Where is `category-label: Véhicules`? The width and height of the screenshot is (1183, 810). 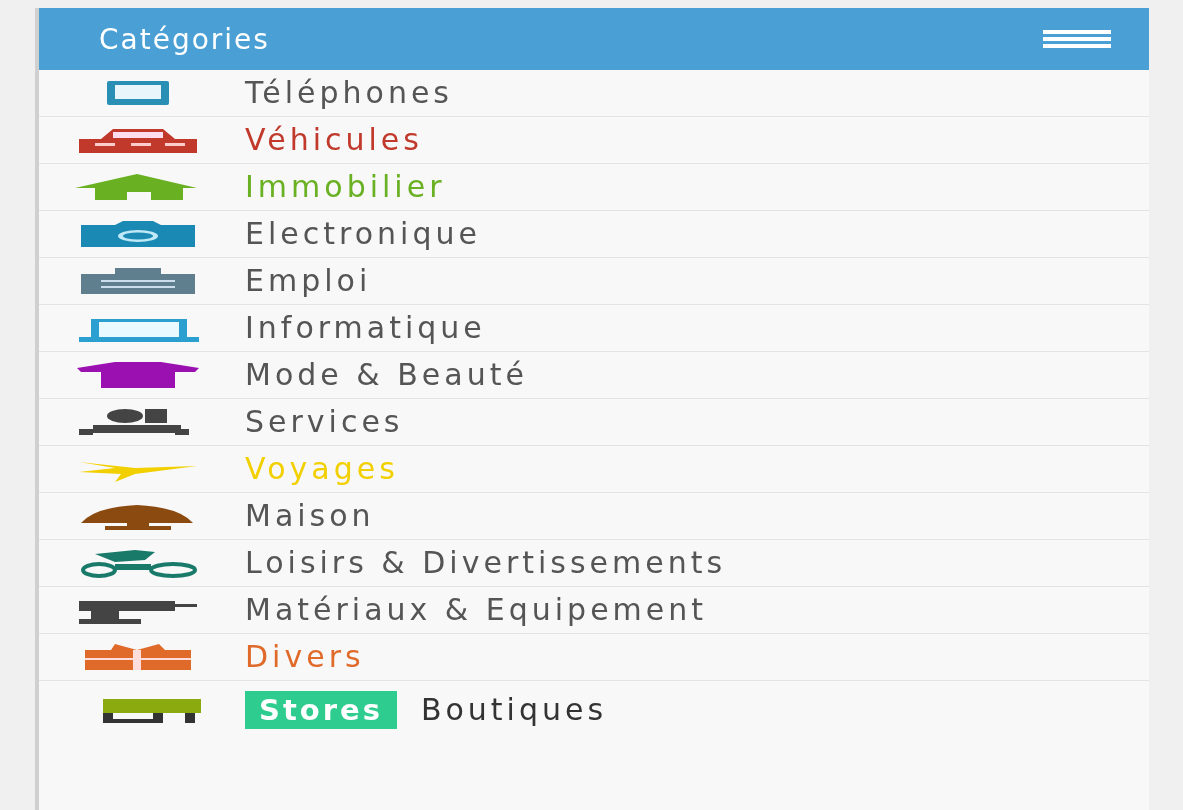
category-label: Véhicules is located at coordinates (334, 140).